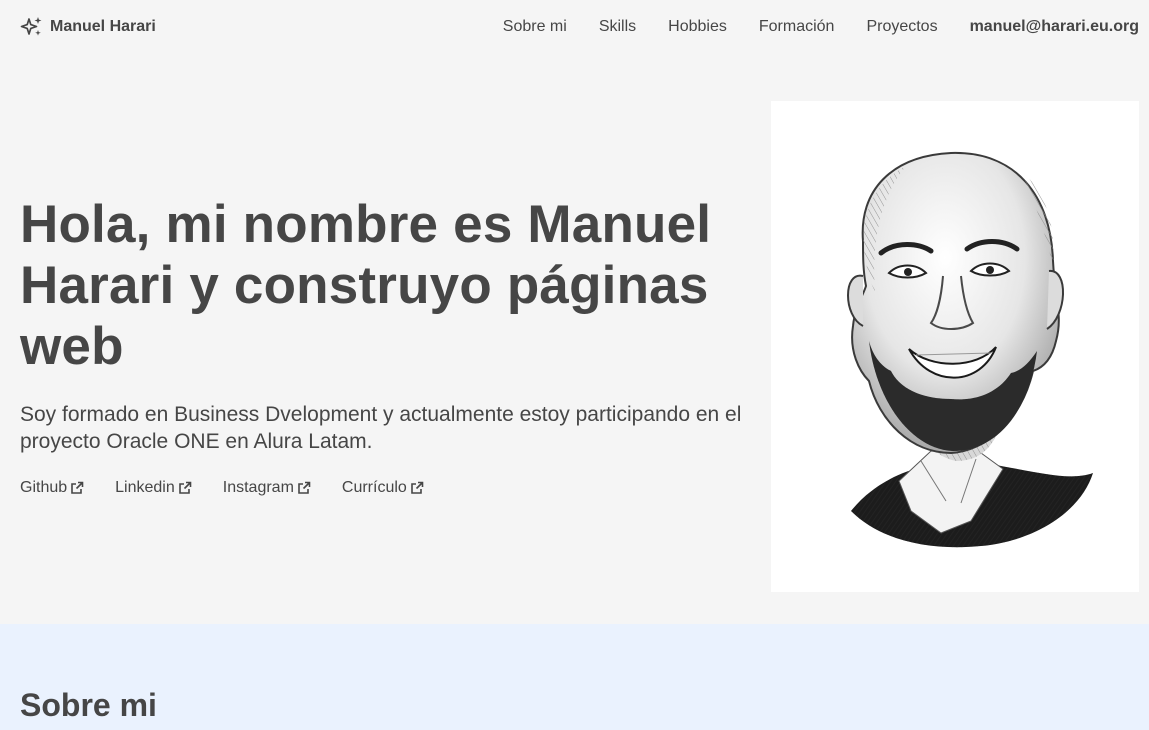 The image size is (1149, 730). Describe the element at coordinates (88, 705) in the screenshot. I see `about-heading: Sobre mi` at that location.